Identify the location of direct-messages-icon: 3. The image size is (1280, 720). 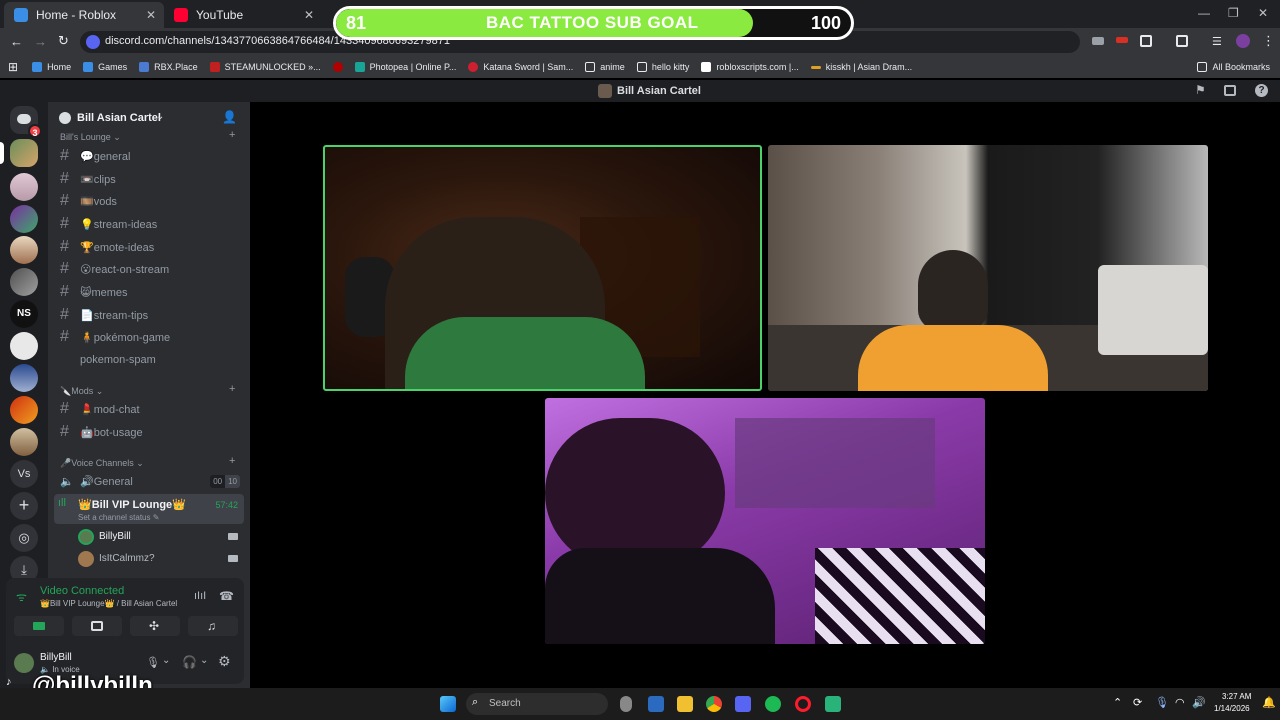
(26, 122).